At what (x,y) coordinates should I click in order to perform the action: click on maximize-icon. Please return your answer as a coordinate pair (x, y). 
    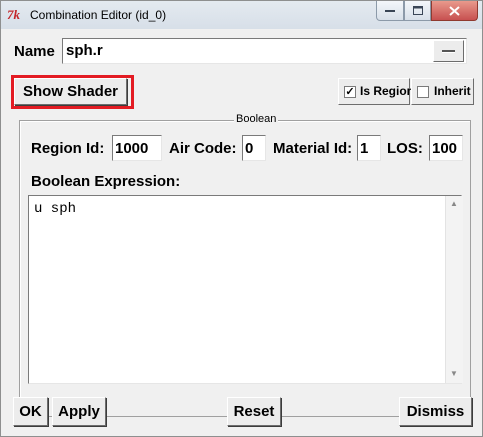
    Looking at the image, I should click on (417, 10).